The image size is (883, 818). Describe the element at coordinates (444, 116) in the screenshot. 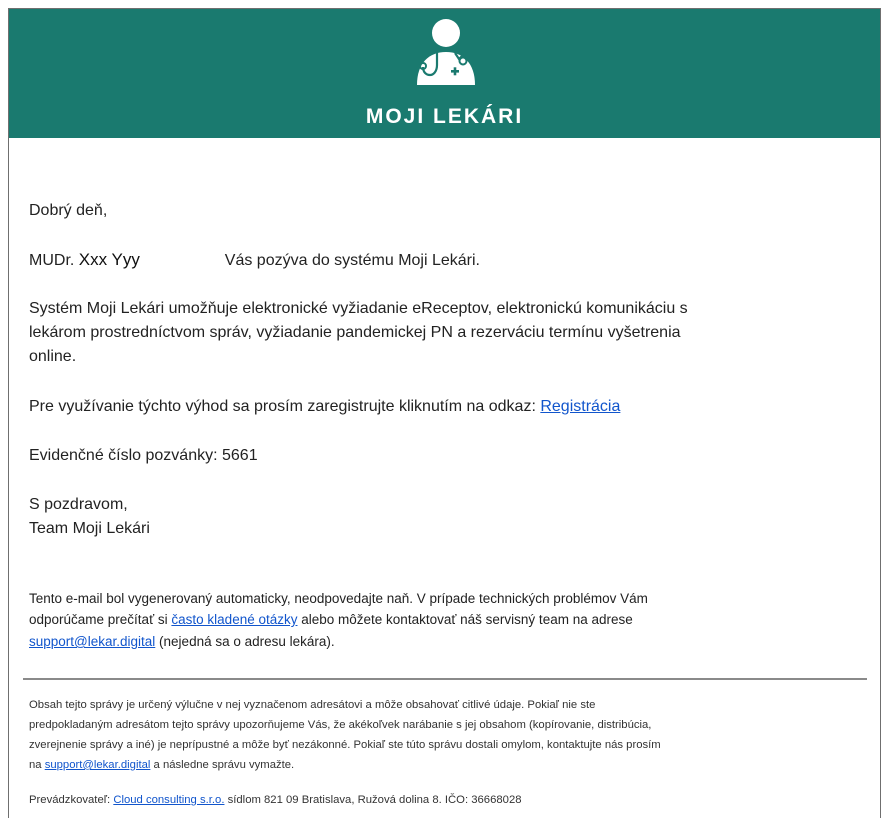

I see `brand-title: MOJI LEKÁRI` at that location.